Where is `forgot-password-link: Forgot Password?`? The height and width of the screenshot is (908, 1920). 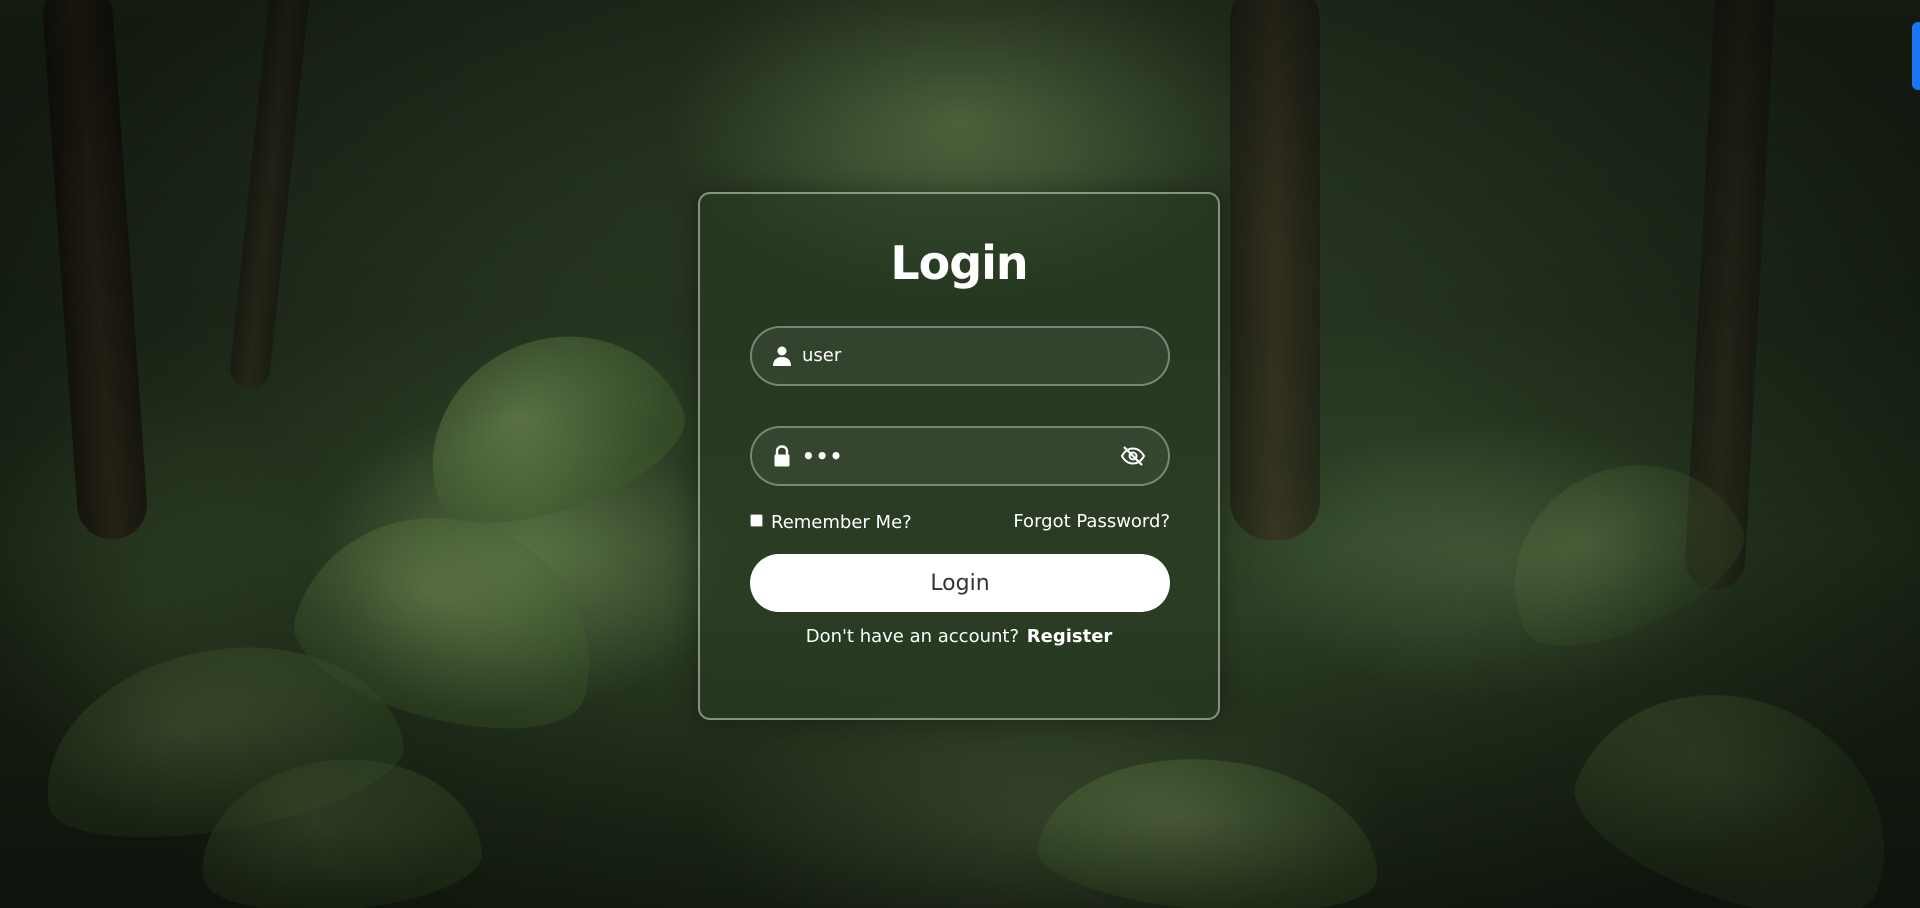
forgot-password-link: Forgot Password? is located at coordinates (1091, 522).